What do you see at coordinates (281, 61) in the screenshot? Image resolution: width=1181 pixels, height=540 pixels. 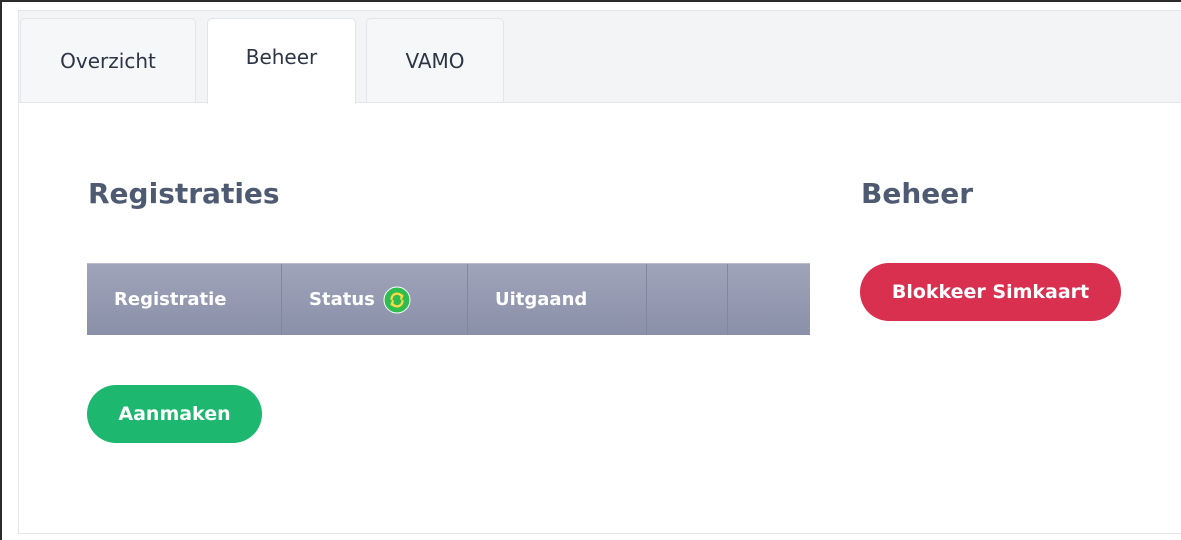 I see `tab-beheer: Beheer` at bounding box center [281, 61].